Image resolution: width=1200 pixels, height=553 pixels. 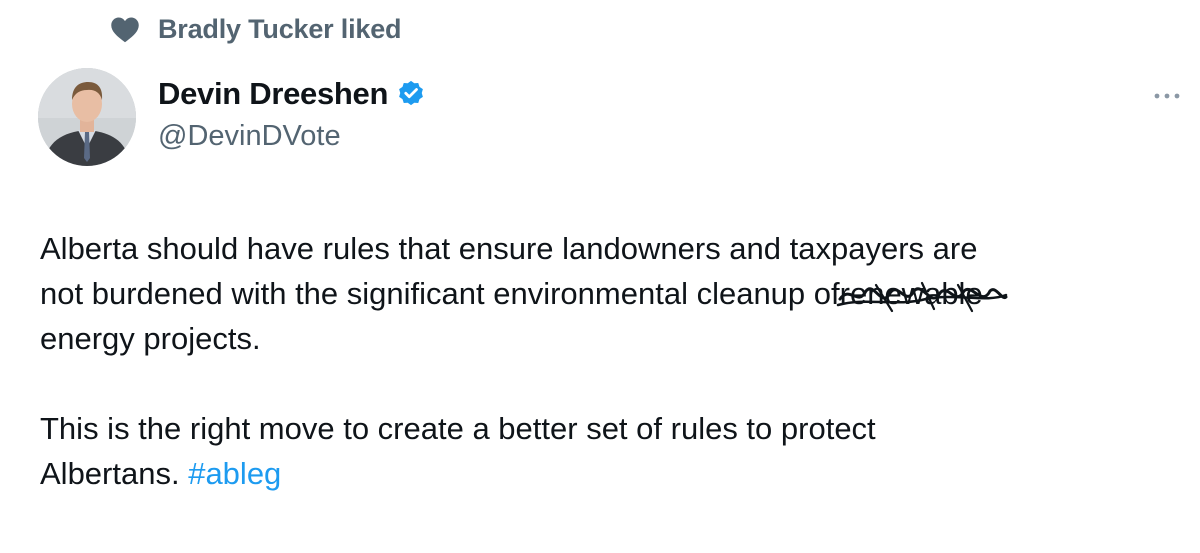 What do you see at coordinates (234, 473) in the screenshot?
I see `hashtag-link: #ableg` at bounding box center [234, 473].